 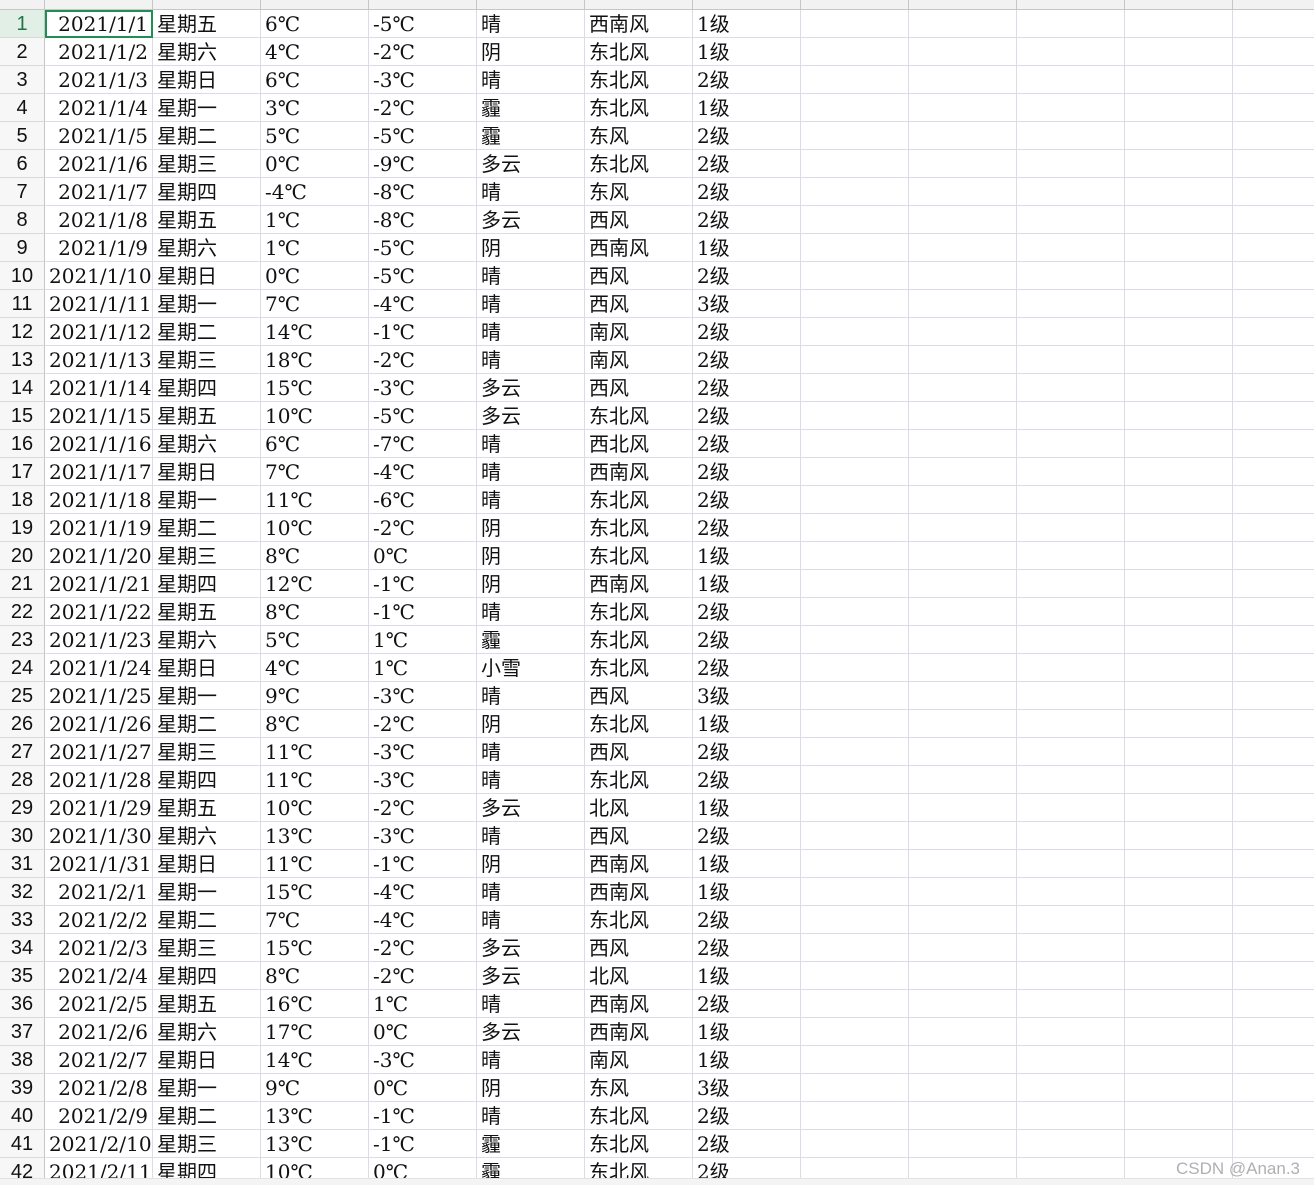 What do you see at coordinates (207, 1060) in the screenshot?
I see `cell-weekday: 星期日` at bounding box center [207, 1060].